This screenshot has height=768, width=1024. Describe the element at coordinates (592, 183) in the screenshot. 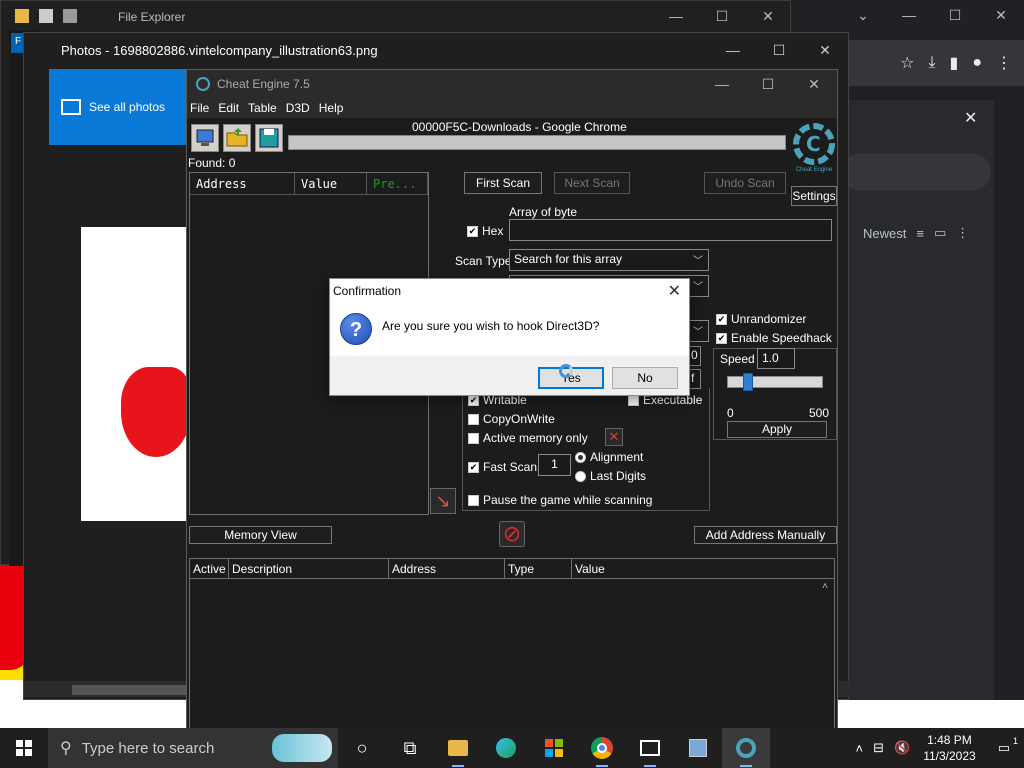

I see `next-scan-button: Next Scan` at that location.